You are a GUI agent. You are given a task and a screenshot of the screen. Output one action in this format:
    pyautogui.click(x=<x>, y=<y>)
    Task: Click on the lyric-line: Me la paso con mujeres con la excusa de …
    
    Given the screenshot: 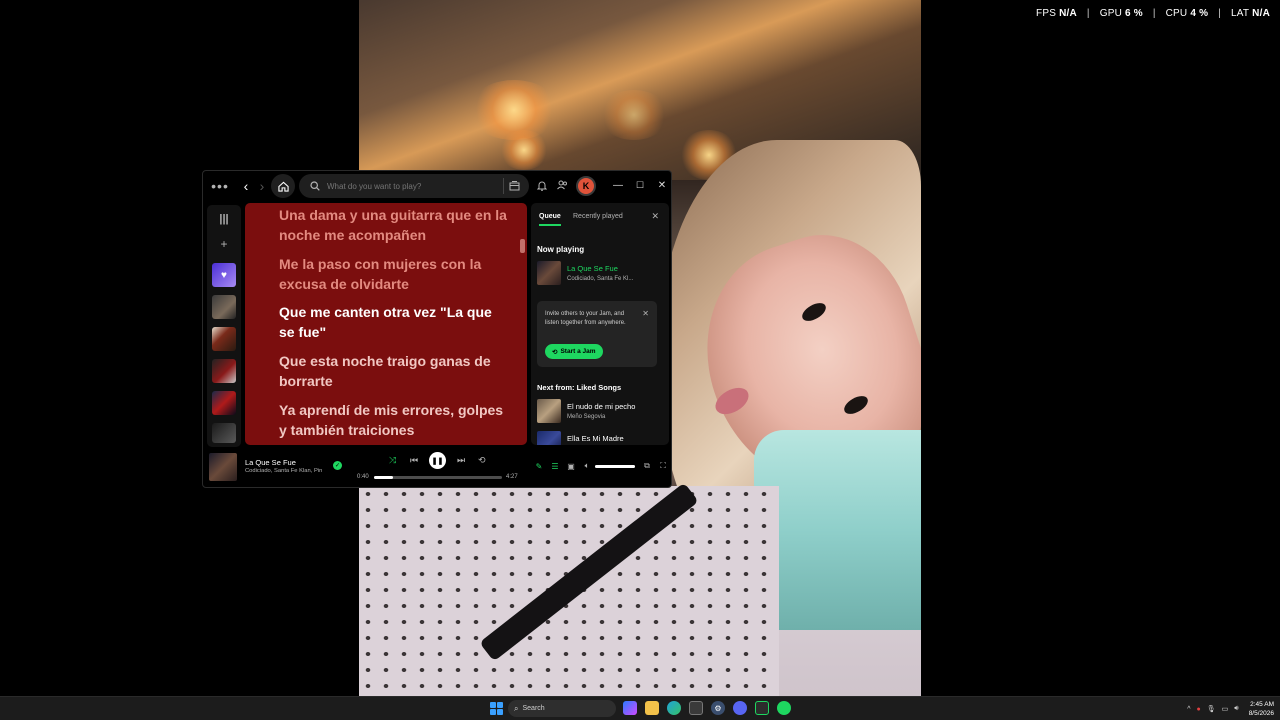 What is the action you would take?
    pyautogui.click(x=394, y=274)
    